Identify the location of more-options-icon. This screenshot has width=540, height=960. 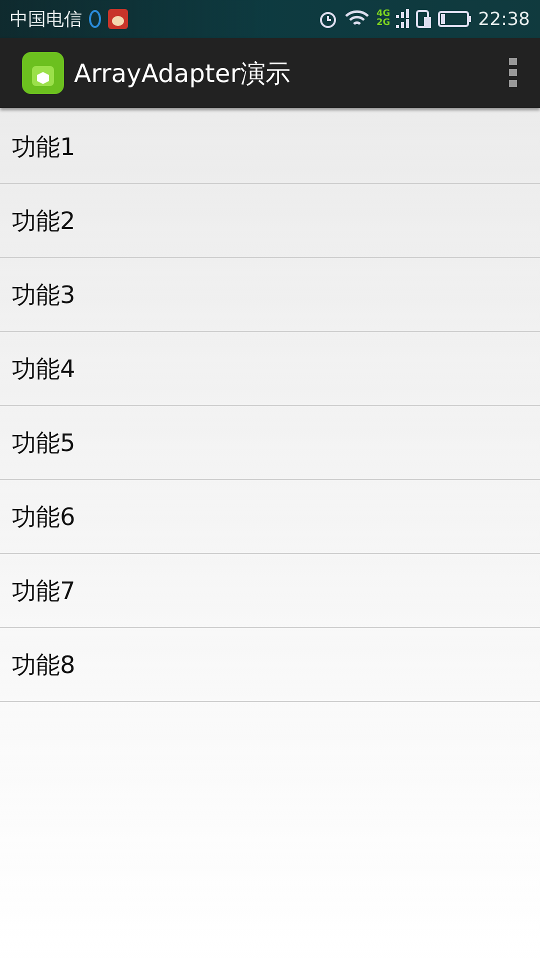
(513, 73).